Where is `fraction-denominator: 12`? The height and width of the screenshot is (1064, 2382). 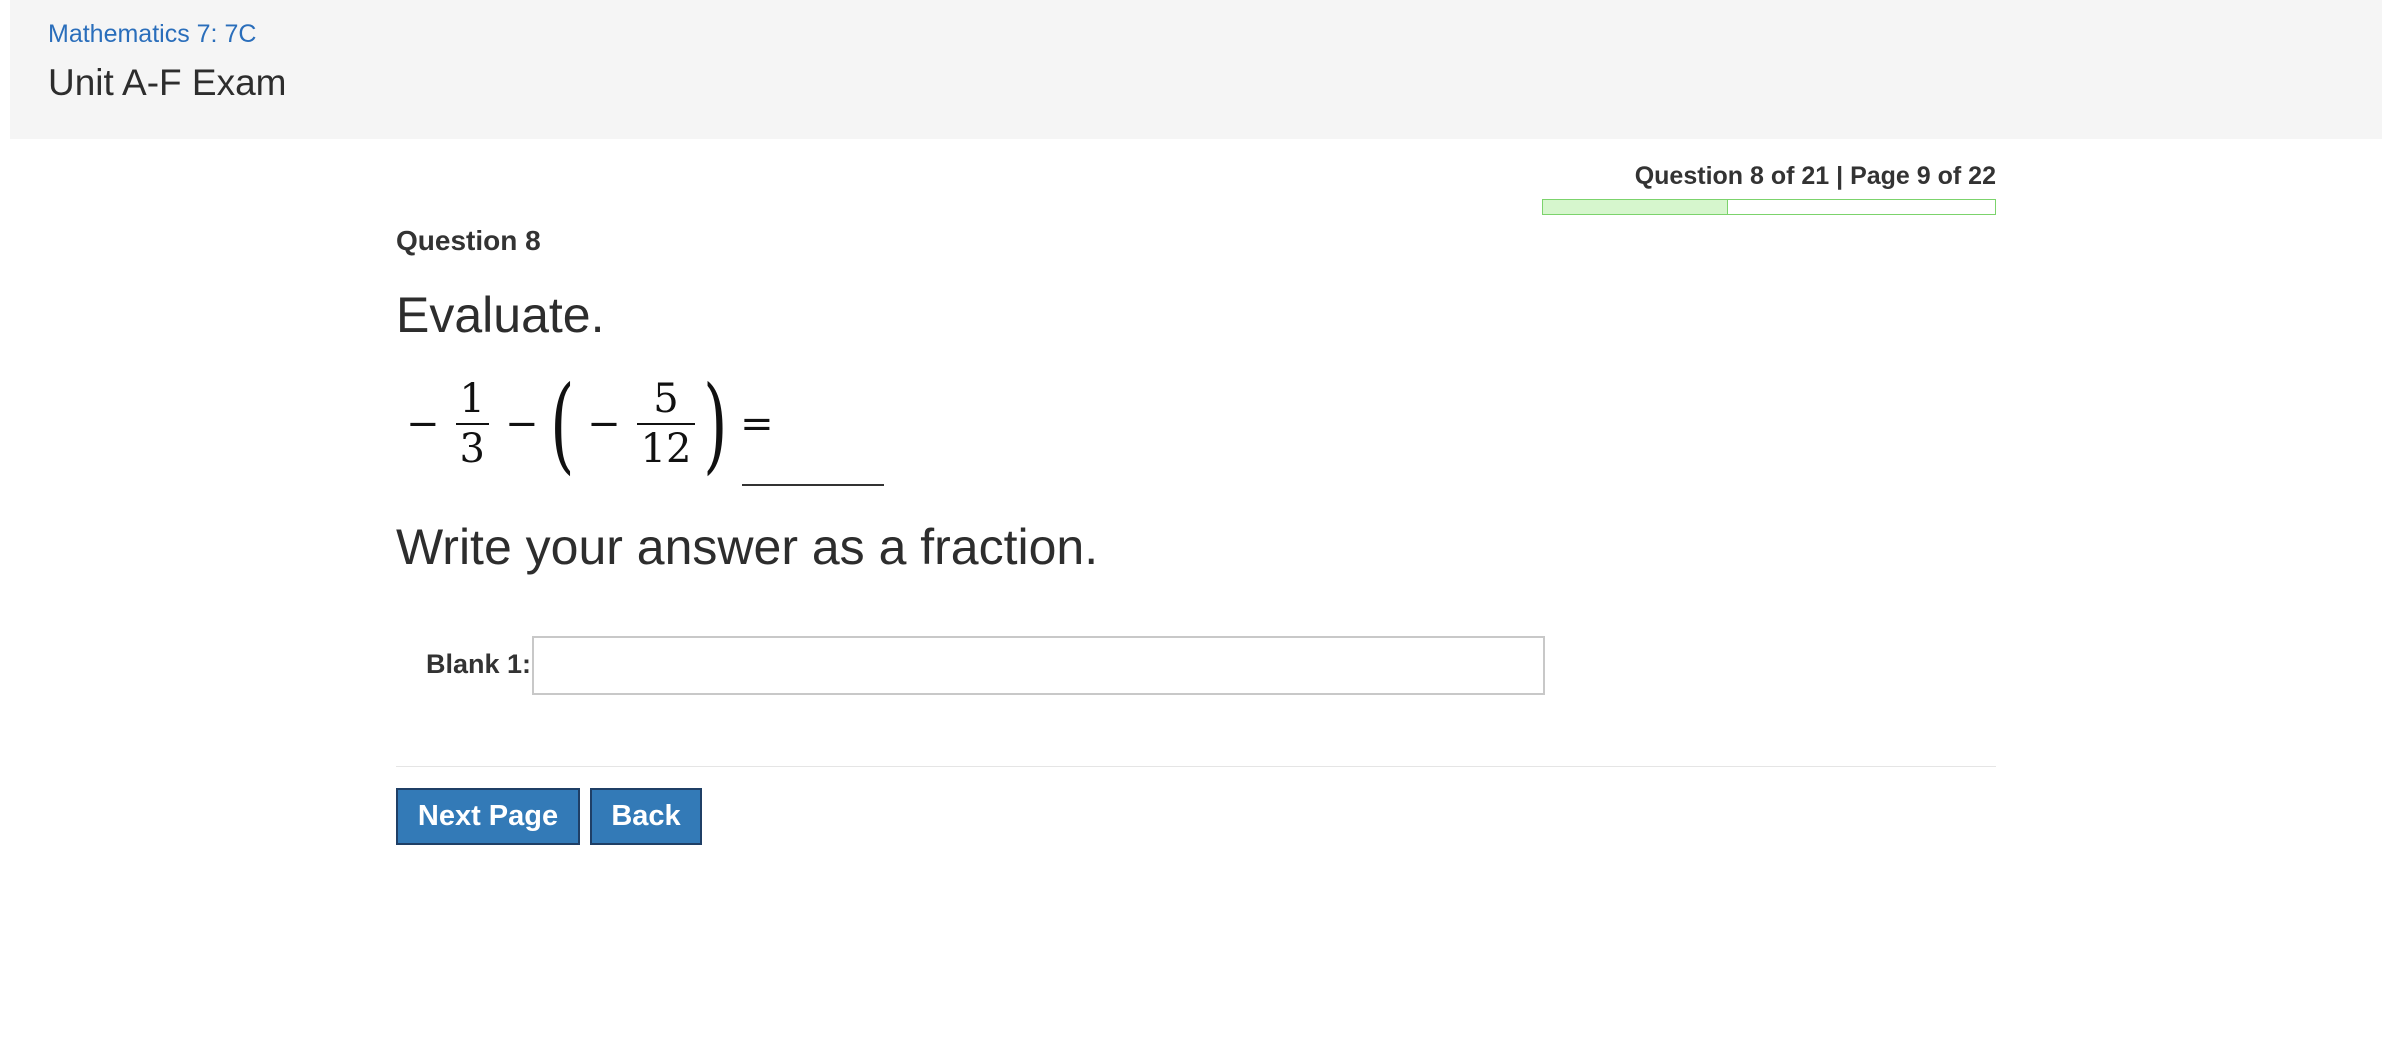
fraction-denominator: 12 is located at coordinates (666, 449).